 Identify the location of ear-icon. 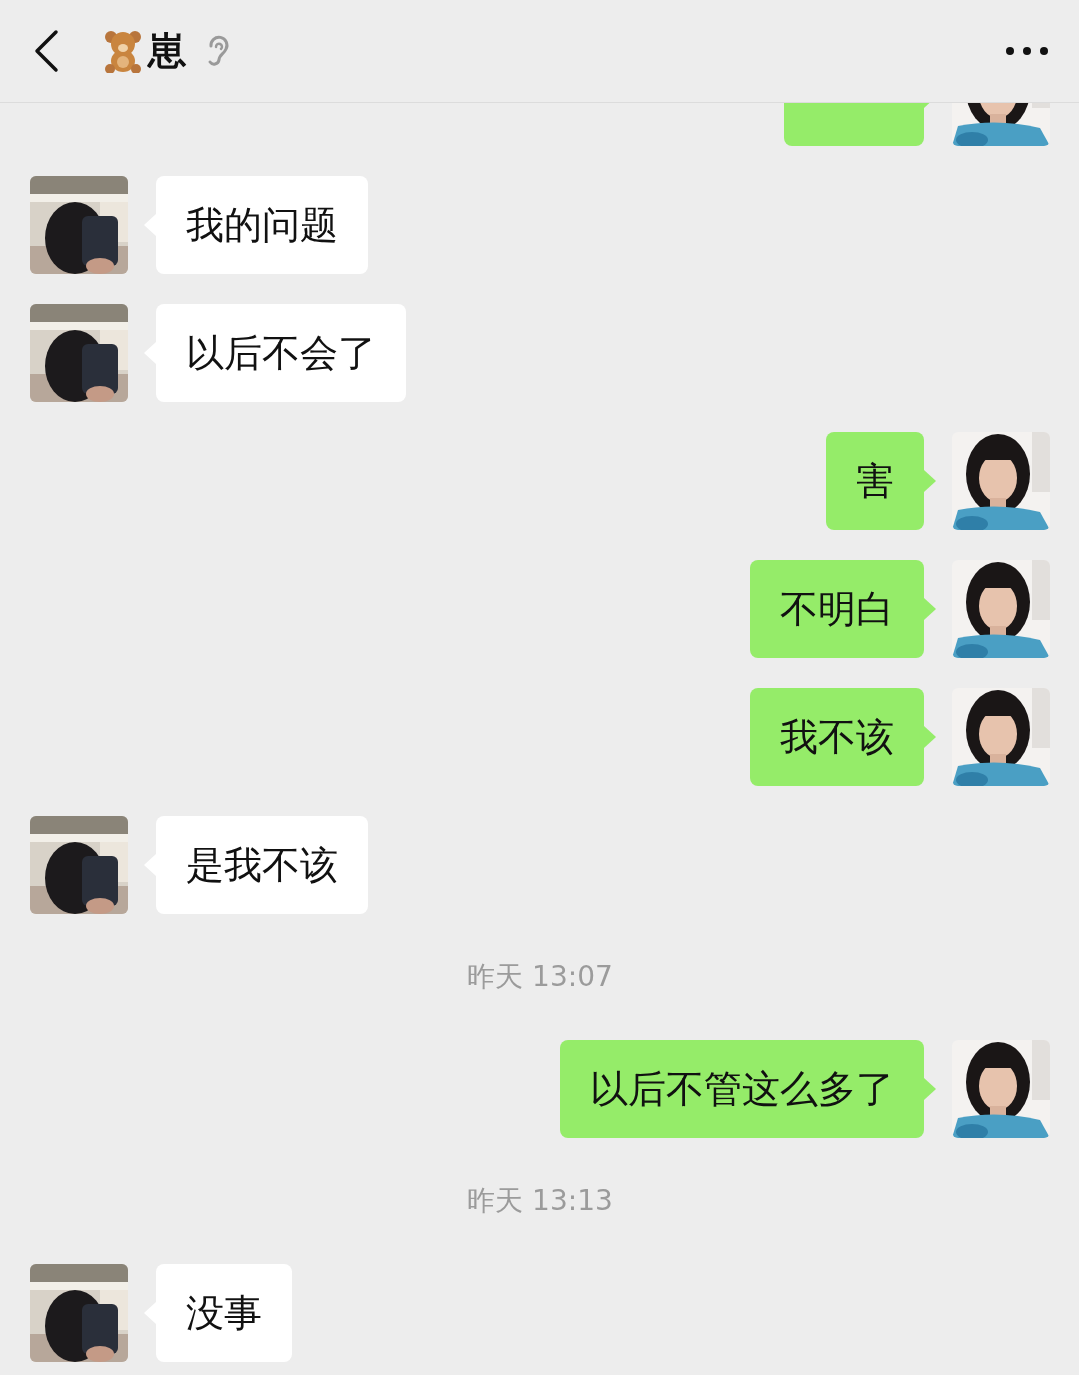
(218, 51).